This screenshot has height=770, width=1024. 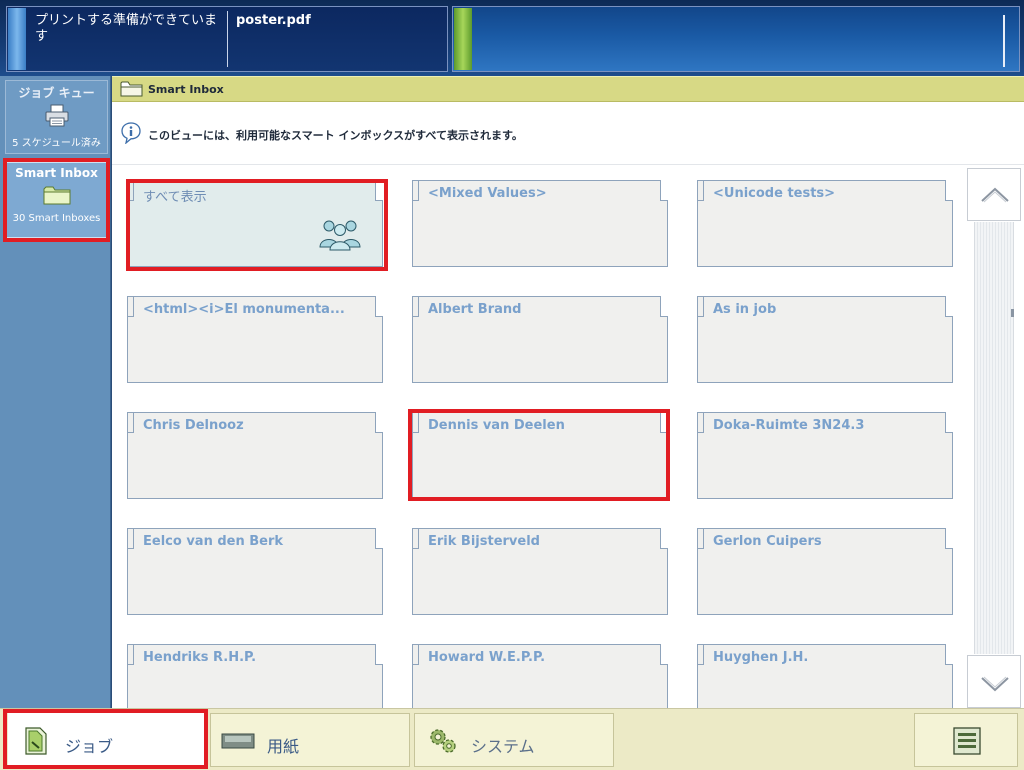 I want to click on tab-system: システム, so click(x=514, y=740).